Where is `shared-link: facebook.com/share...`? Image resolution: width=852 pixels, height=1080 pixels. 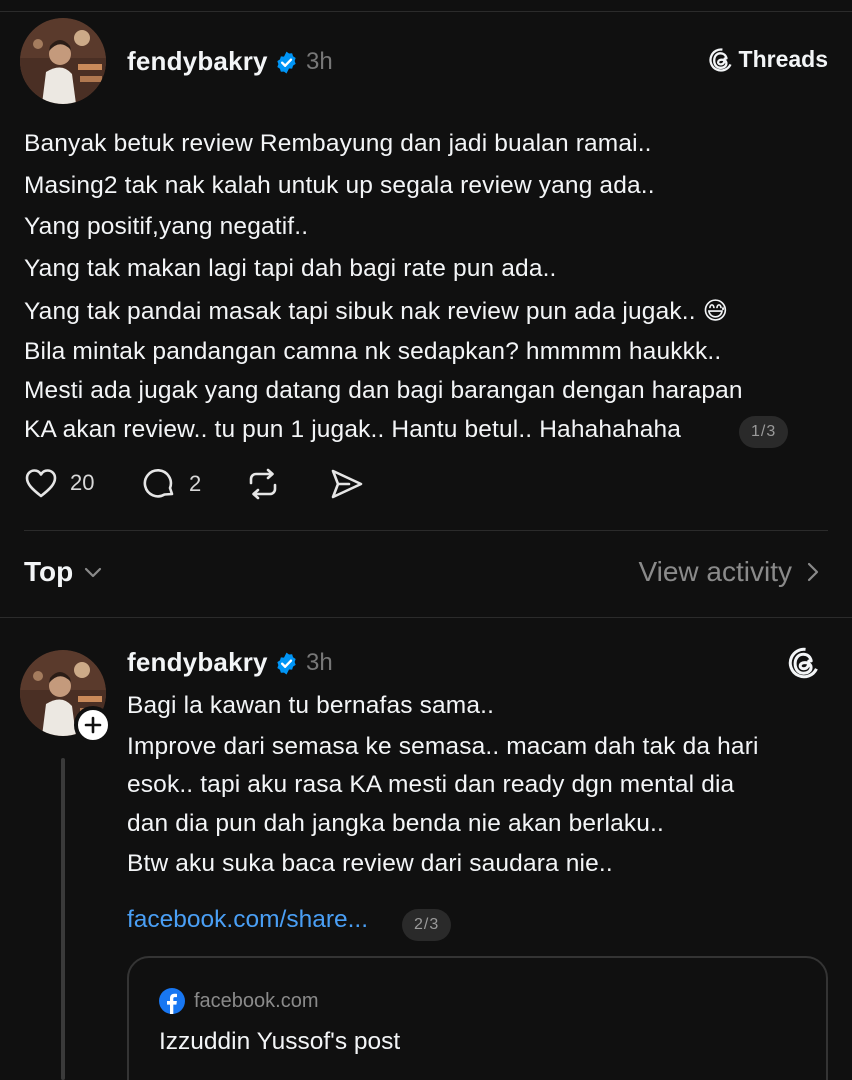
shared-link: facebook.com/share... is located at coordinates (247, 920).